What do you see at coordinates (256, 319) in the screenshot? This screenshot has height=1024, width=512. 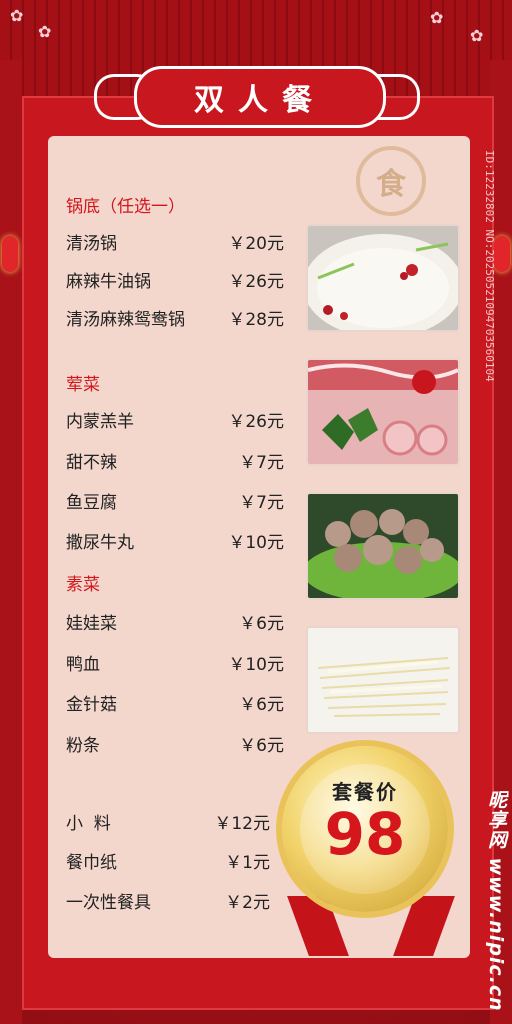 I see `item-price: ￥28元` at bounding box center [256, 319].